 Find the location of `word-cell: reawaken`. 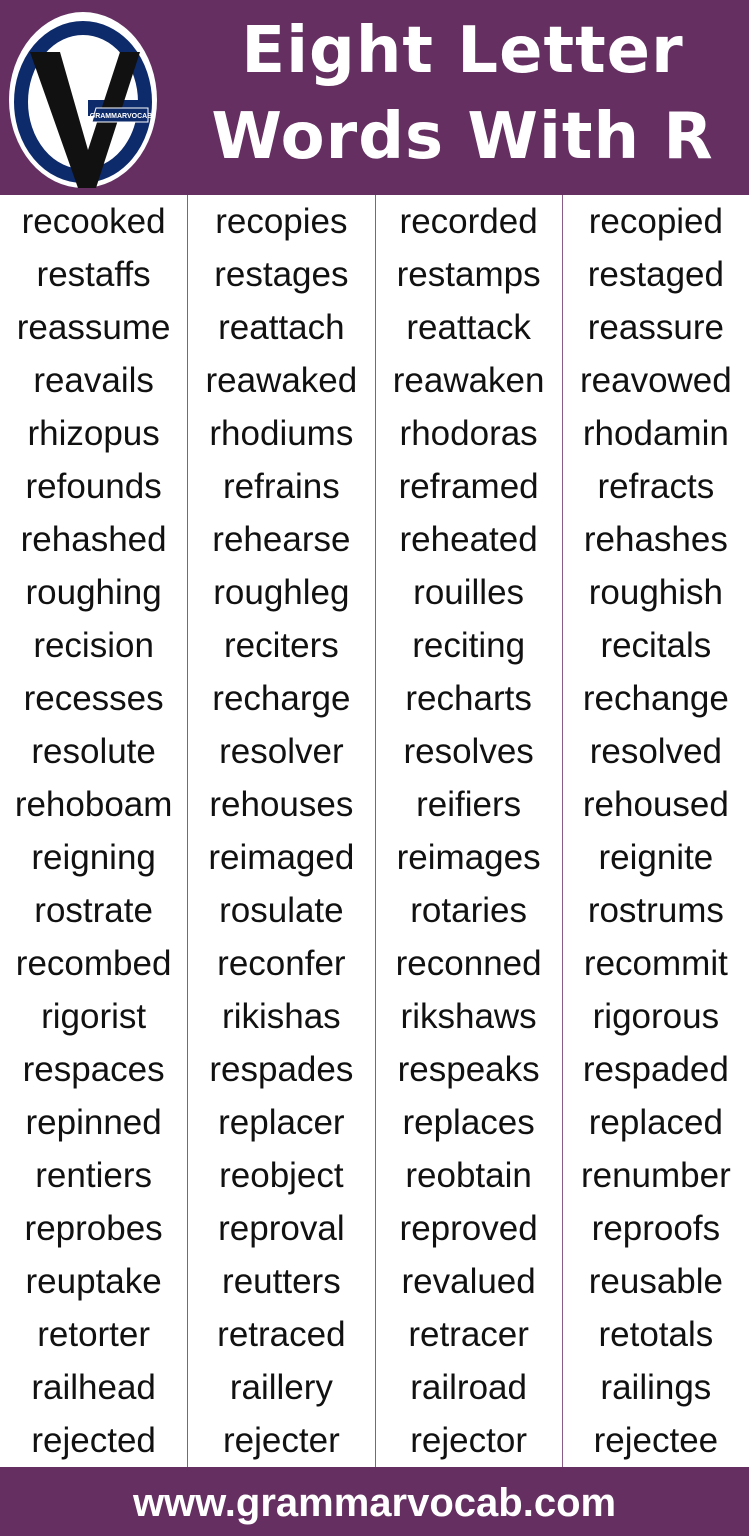

word-cell: reawaken is located at coordinates (468, 380).